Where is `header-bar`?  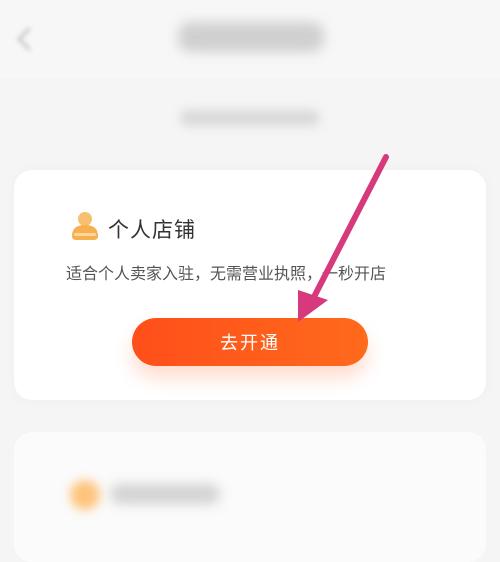 header-bar is located at coordinates (250, 39).